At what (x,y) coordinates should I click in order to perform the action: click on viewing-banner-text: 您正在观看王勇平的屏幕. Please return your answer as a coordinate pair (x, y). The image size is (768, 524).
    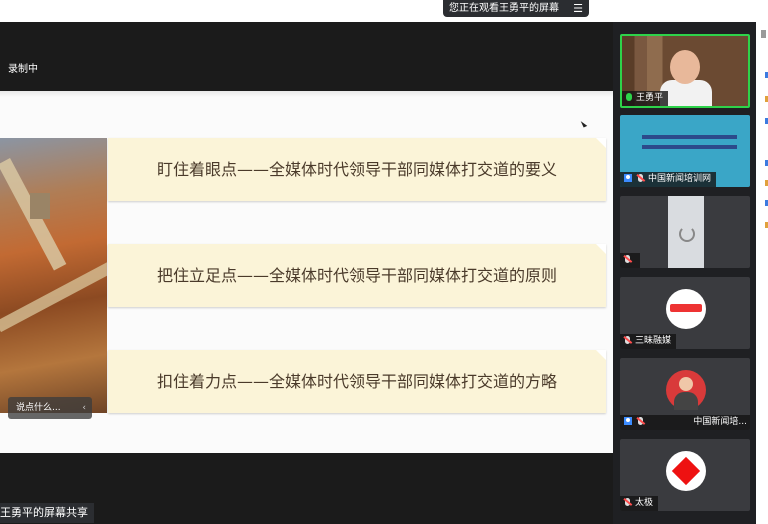
    Looking at the image, I should click on (504, 8).